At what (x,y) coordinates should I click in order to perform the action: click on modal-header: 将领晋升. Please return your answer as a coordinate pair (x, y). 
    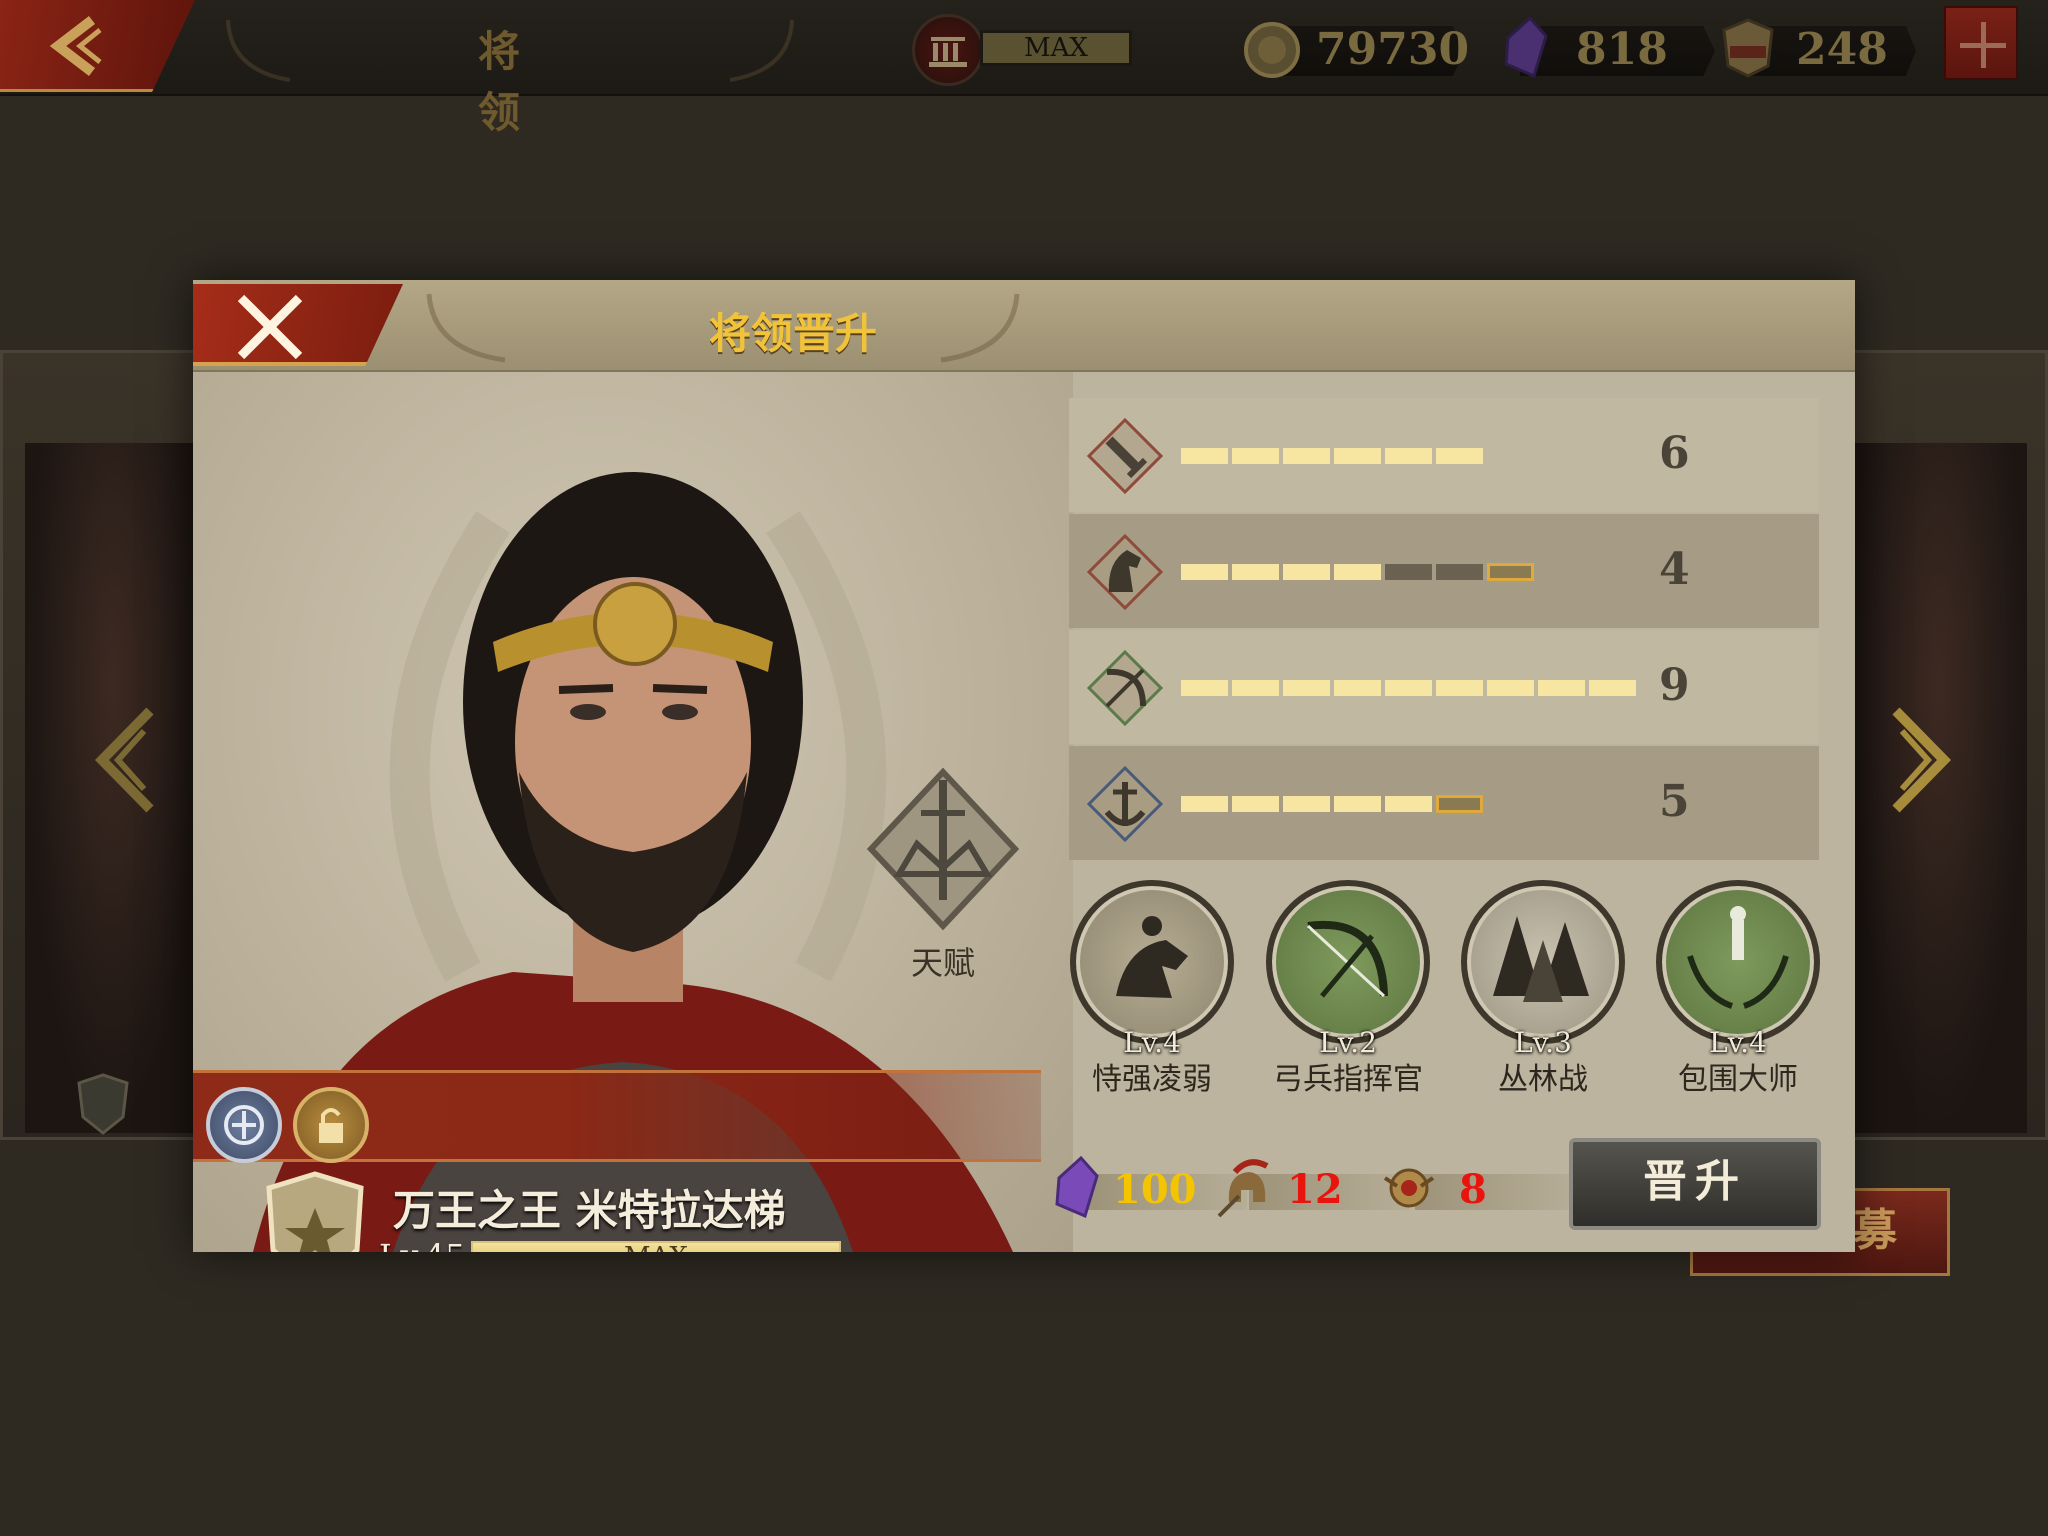
    Looking at the image, I should click on (1024, 326).